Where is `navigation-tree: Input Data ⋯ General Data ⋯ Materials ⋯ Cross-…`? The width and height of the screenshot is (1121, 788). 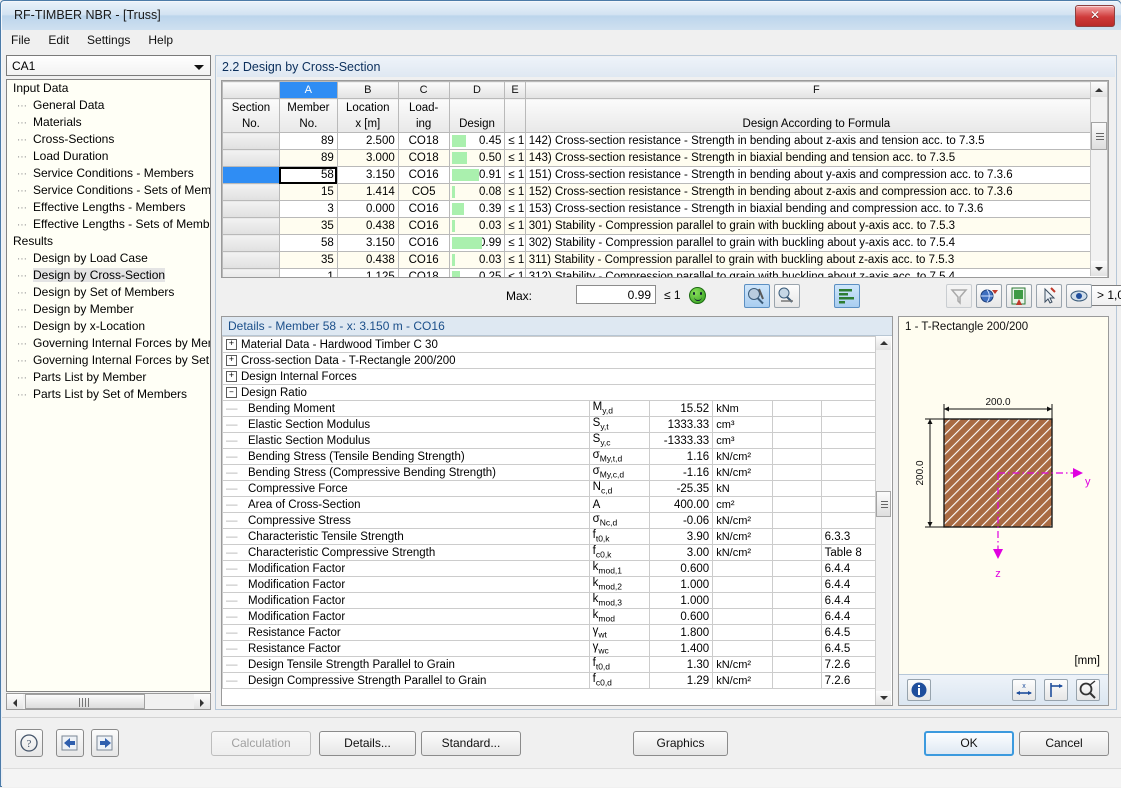
navigation-tree: Input Data ⋯ General Data ⋯ Materials ⋯ Cross-… is located at coordinates (108, 385).